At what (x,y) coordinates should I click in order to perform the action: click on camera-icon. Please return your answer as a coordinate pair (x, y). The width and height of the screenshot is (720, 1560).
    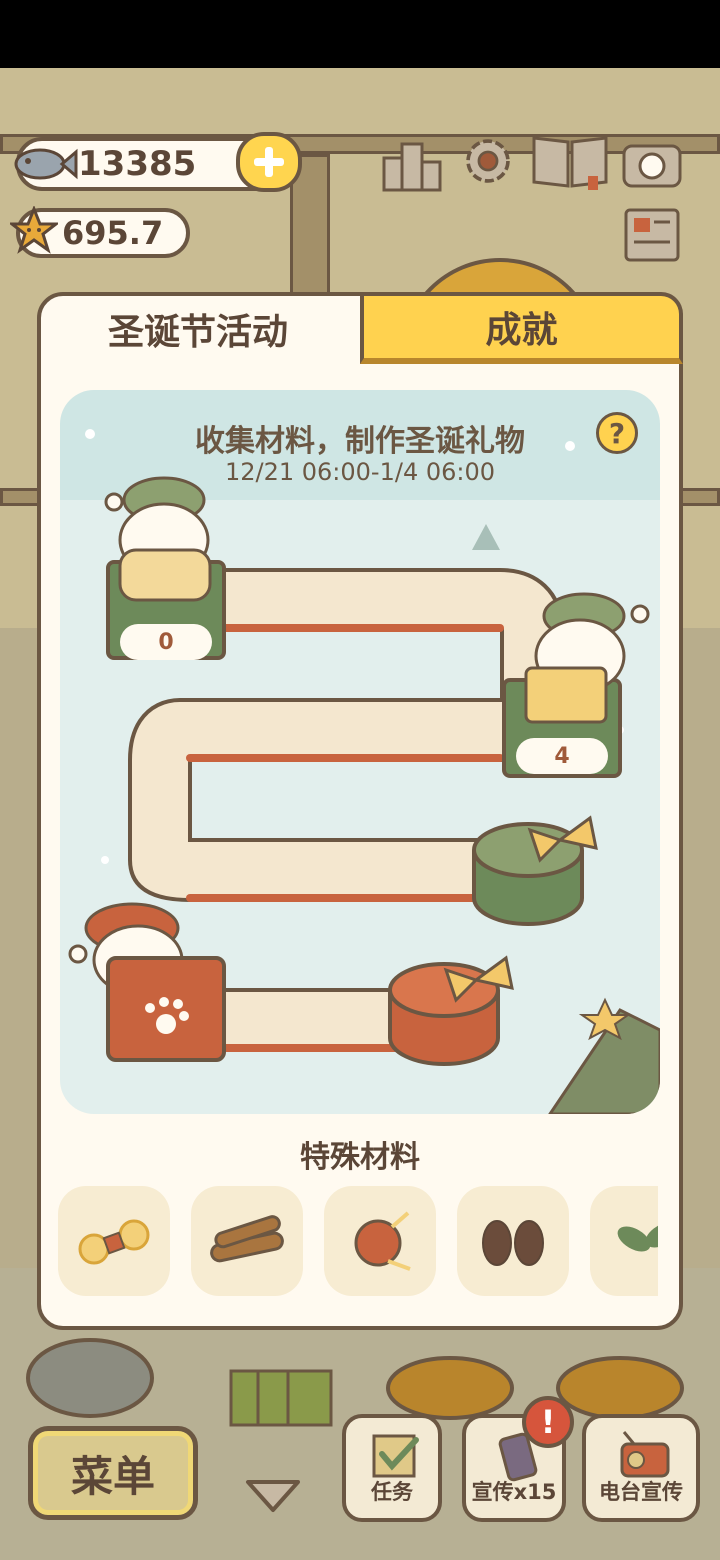
    Looking at the image, I should click on (652, 163).